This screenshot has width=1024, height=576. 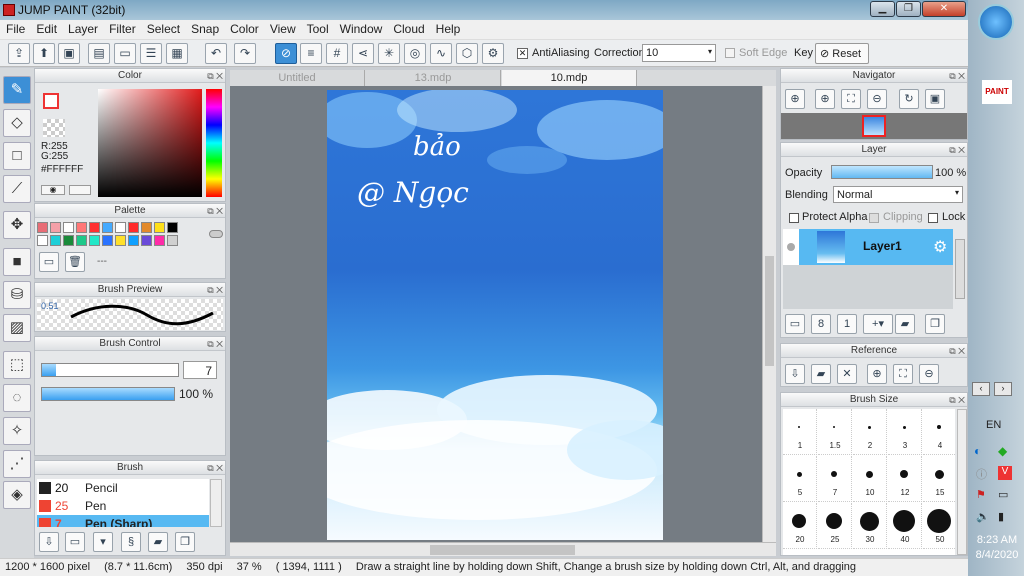 What do you see at coordinates (123, 488) in the screenshot?
I see `brush-item: 20 Pencil` at bounding box center [123, 488].